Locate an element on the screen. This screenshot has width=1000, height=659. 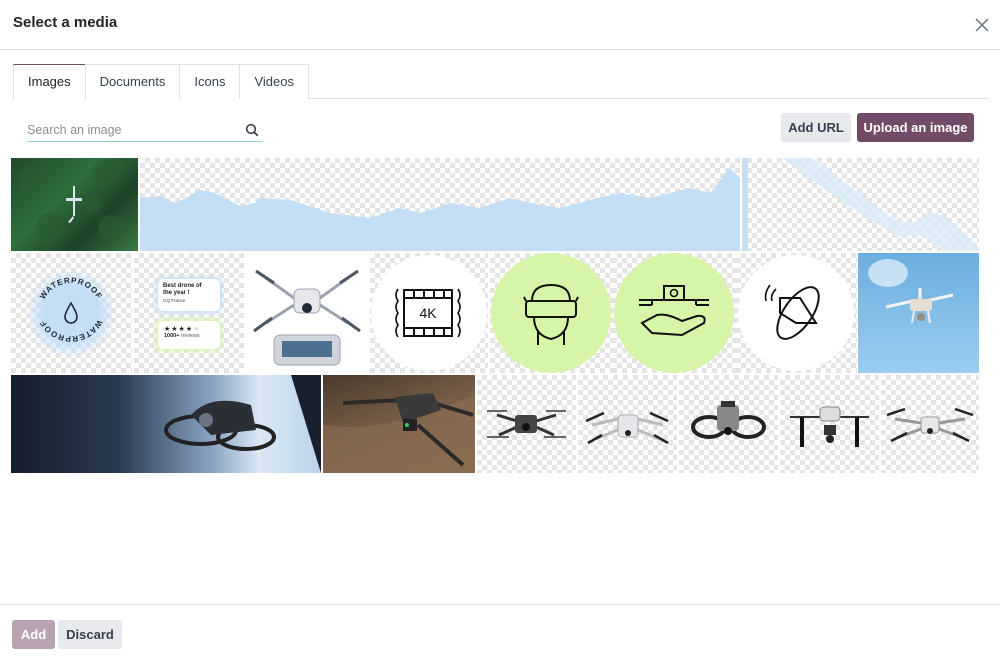
media-item-air-drone is located at coordinates (627, 424).